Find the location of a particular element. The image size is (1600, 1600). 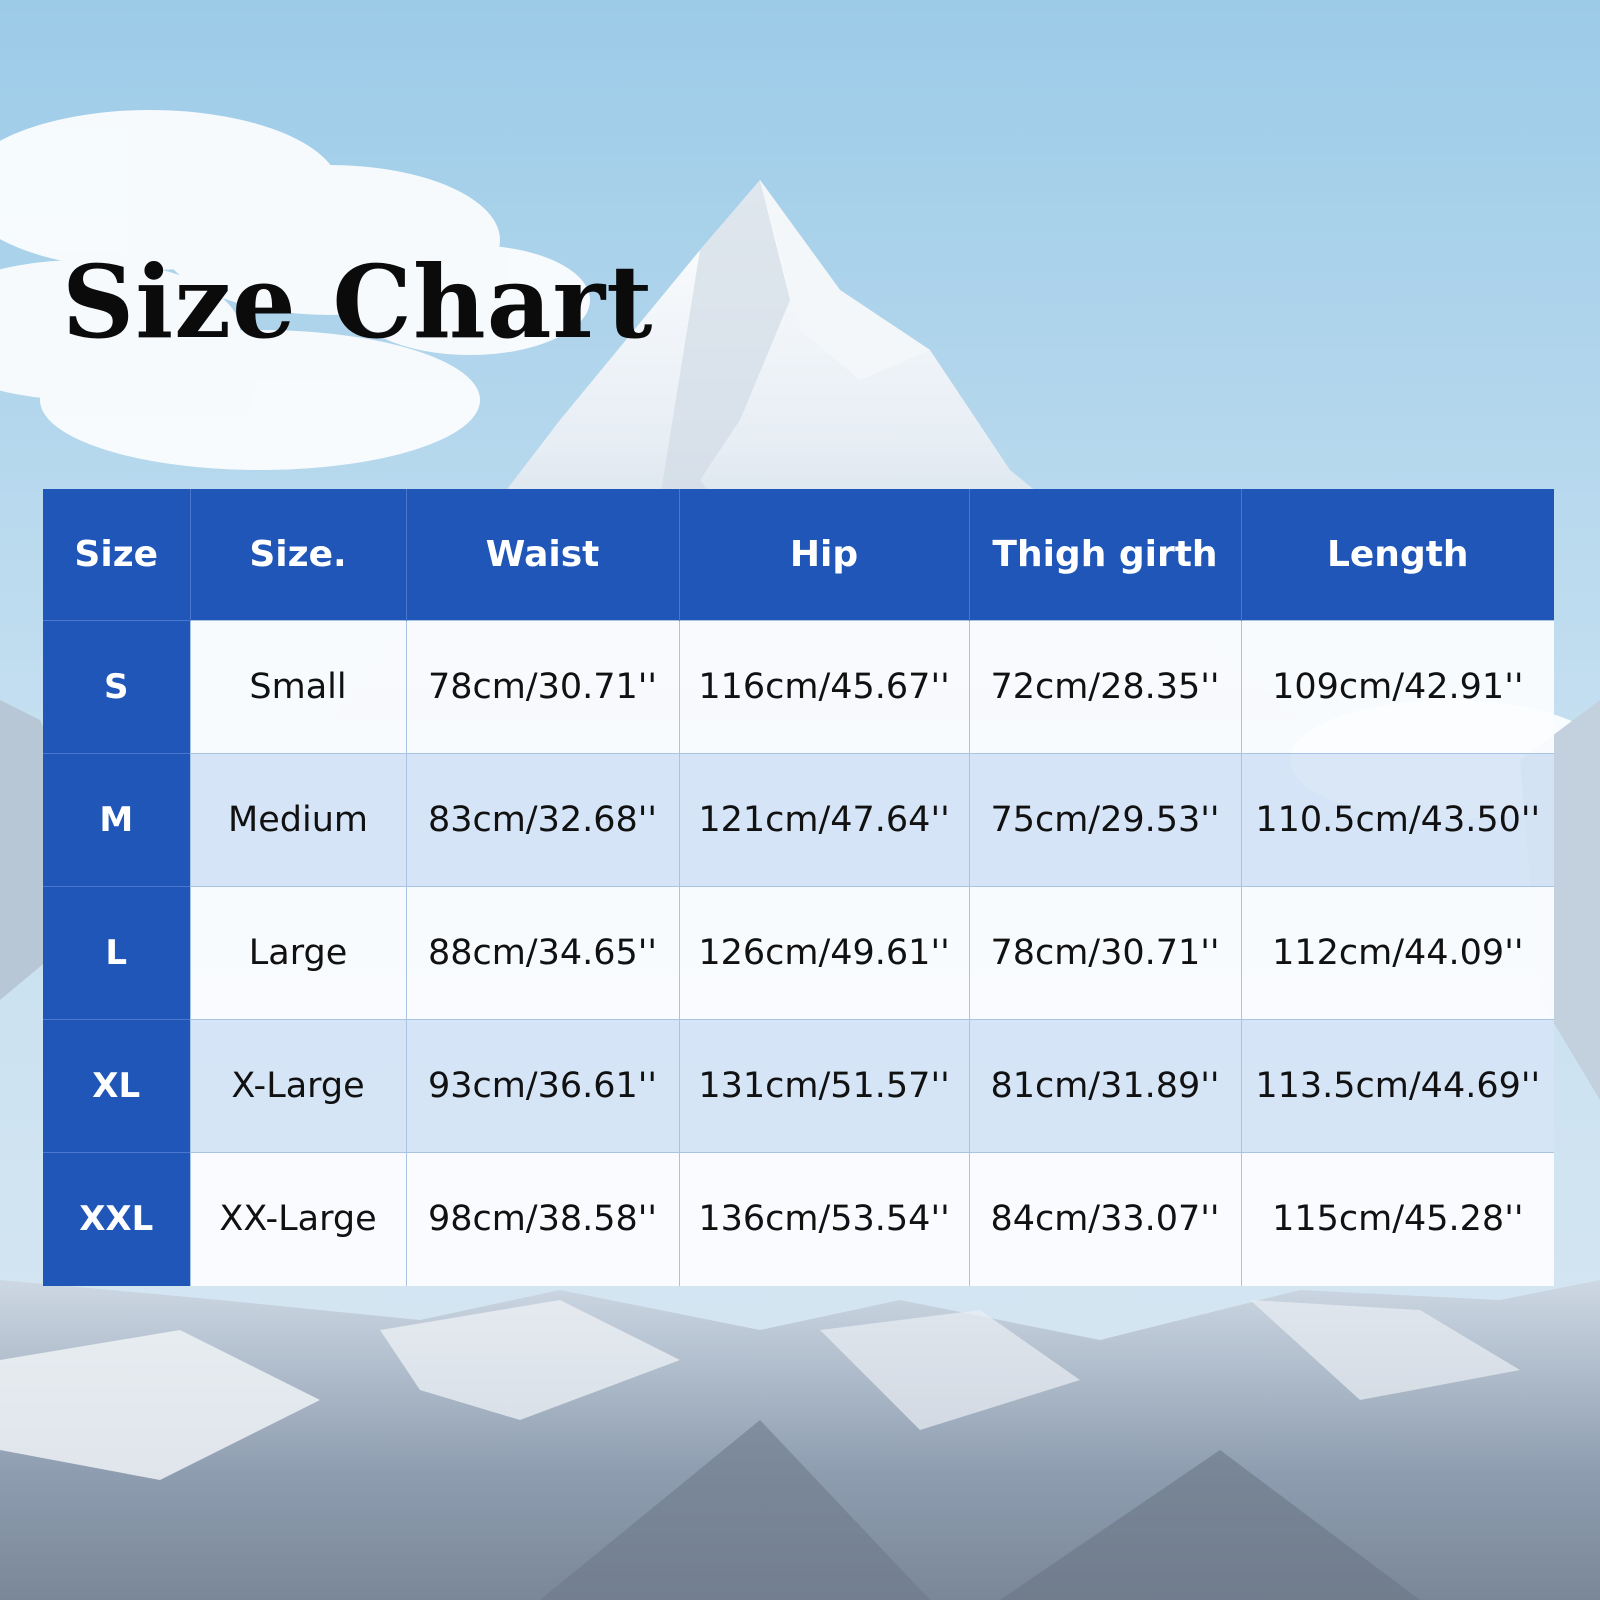

column-header-waist: Waist is located at coordinates (542, 555).